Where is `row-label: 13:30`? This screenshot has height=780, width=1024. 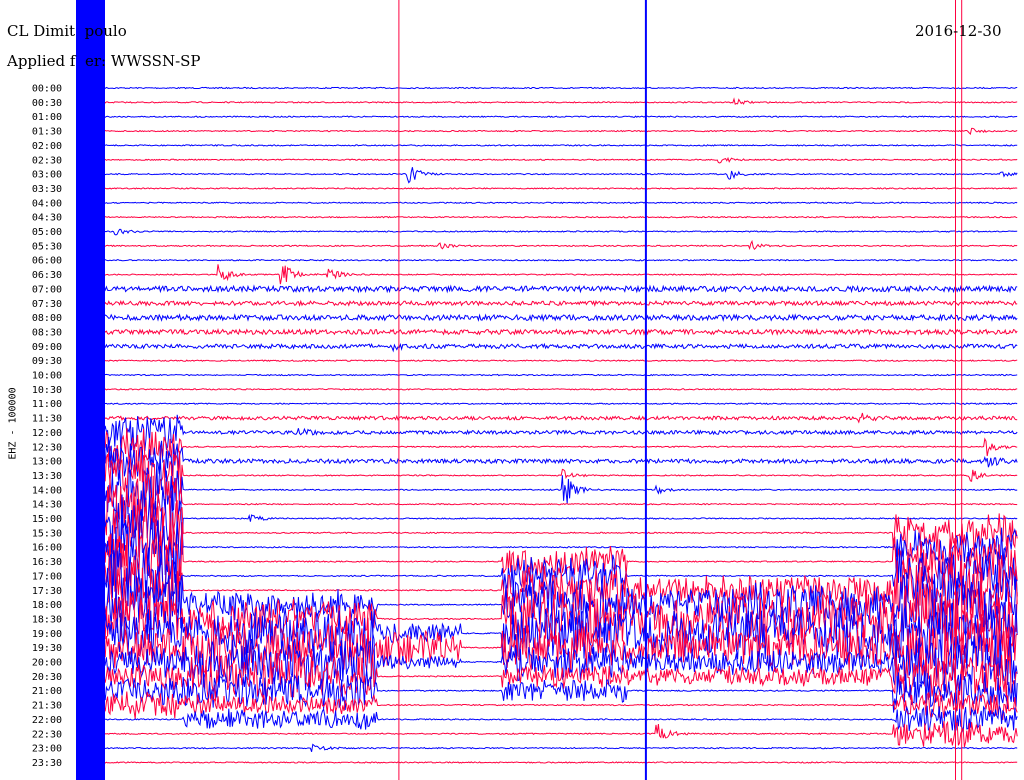 row-label: 13:30 is located at coordinates (47, 476).